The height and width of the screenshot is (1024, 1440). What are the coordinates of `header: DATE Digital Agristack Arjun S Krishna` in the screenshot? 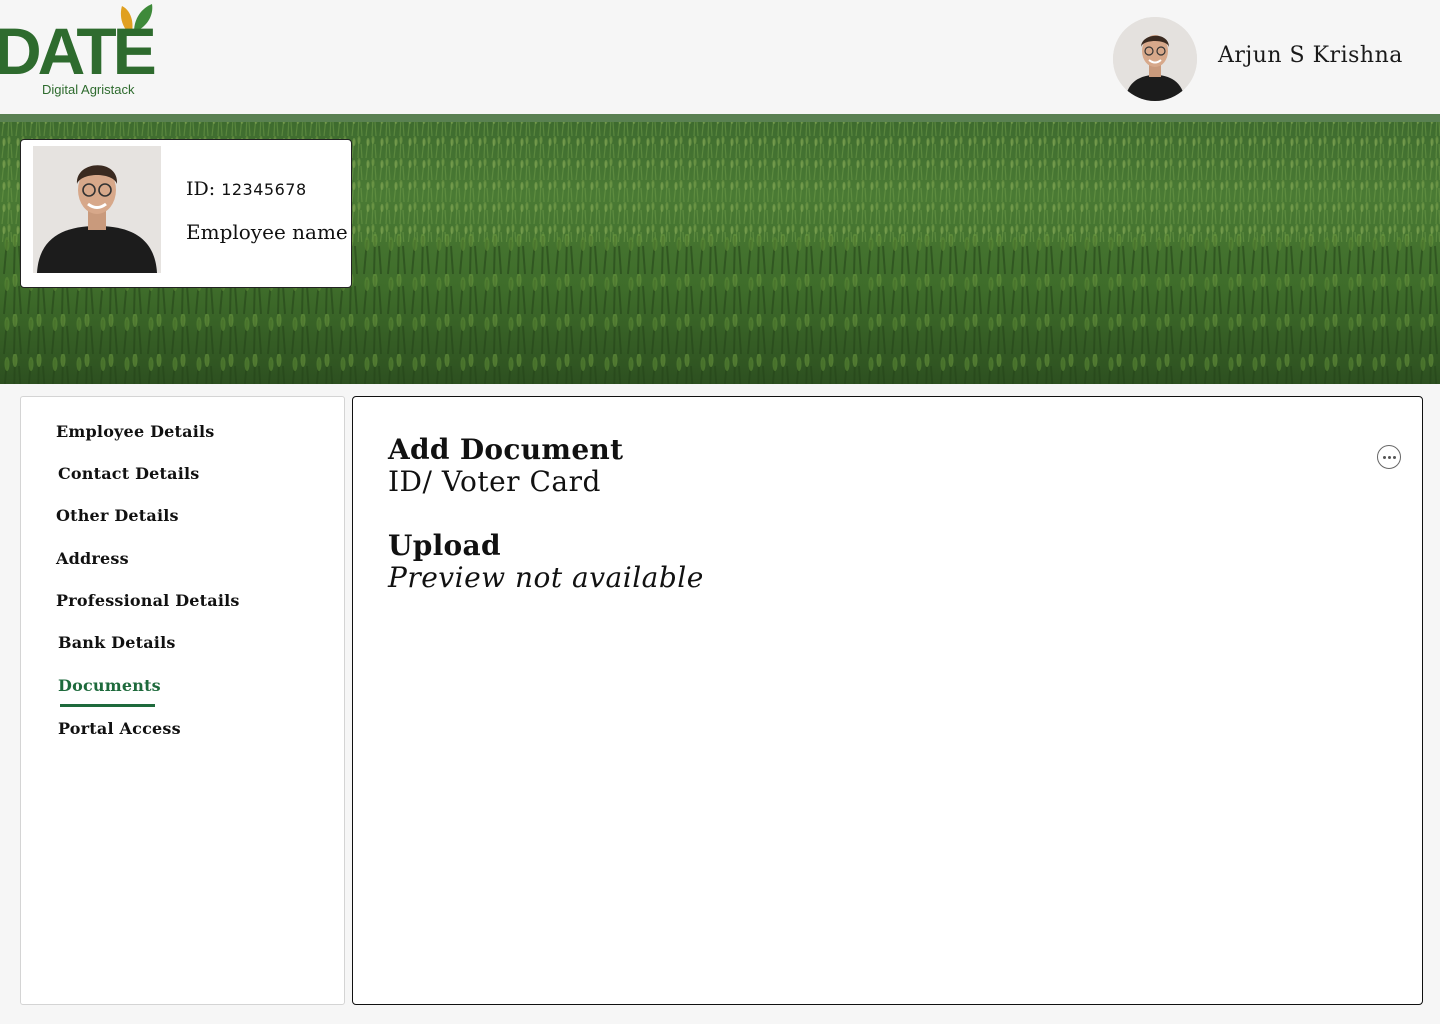 It's located at (720, 57).